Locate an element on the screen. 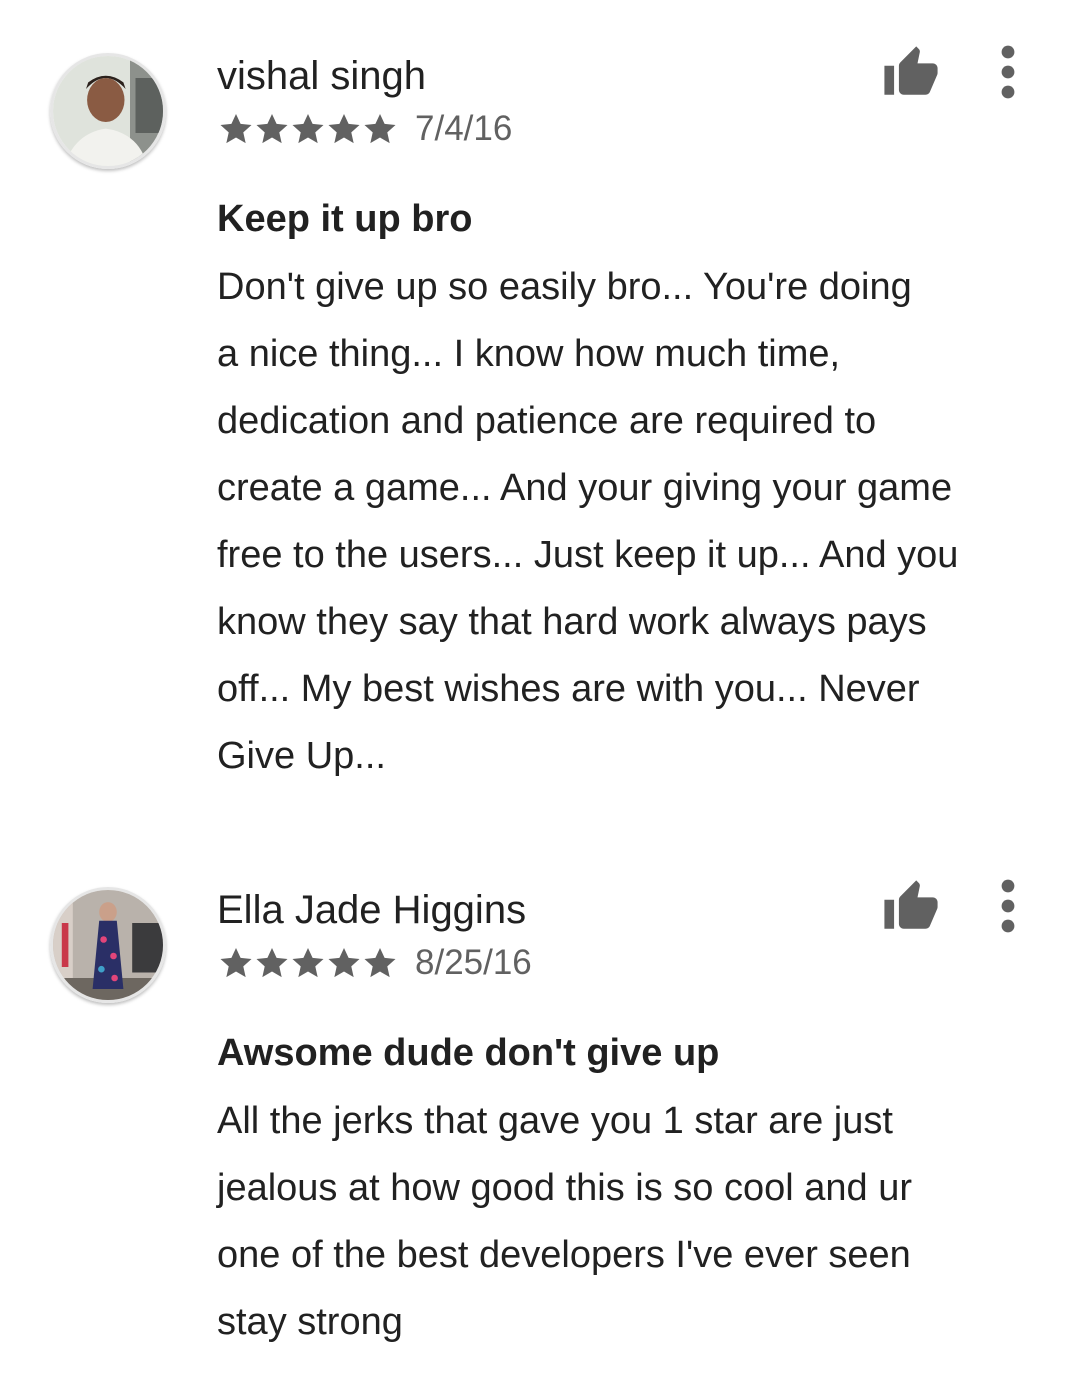 The width and height of the screenshot is (1080, 1395). reviewer-name: Ella Jade Higgins is located at coordinates (372, 910).